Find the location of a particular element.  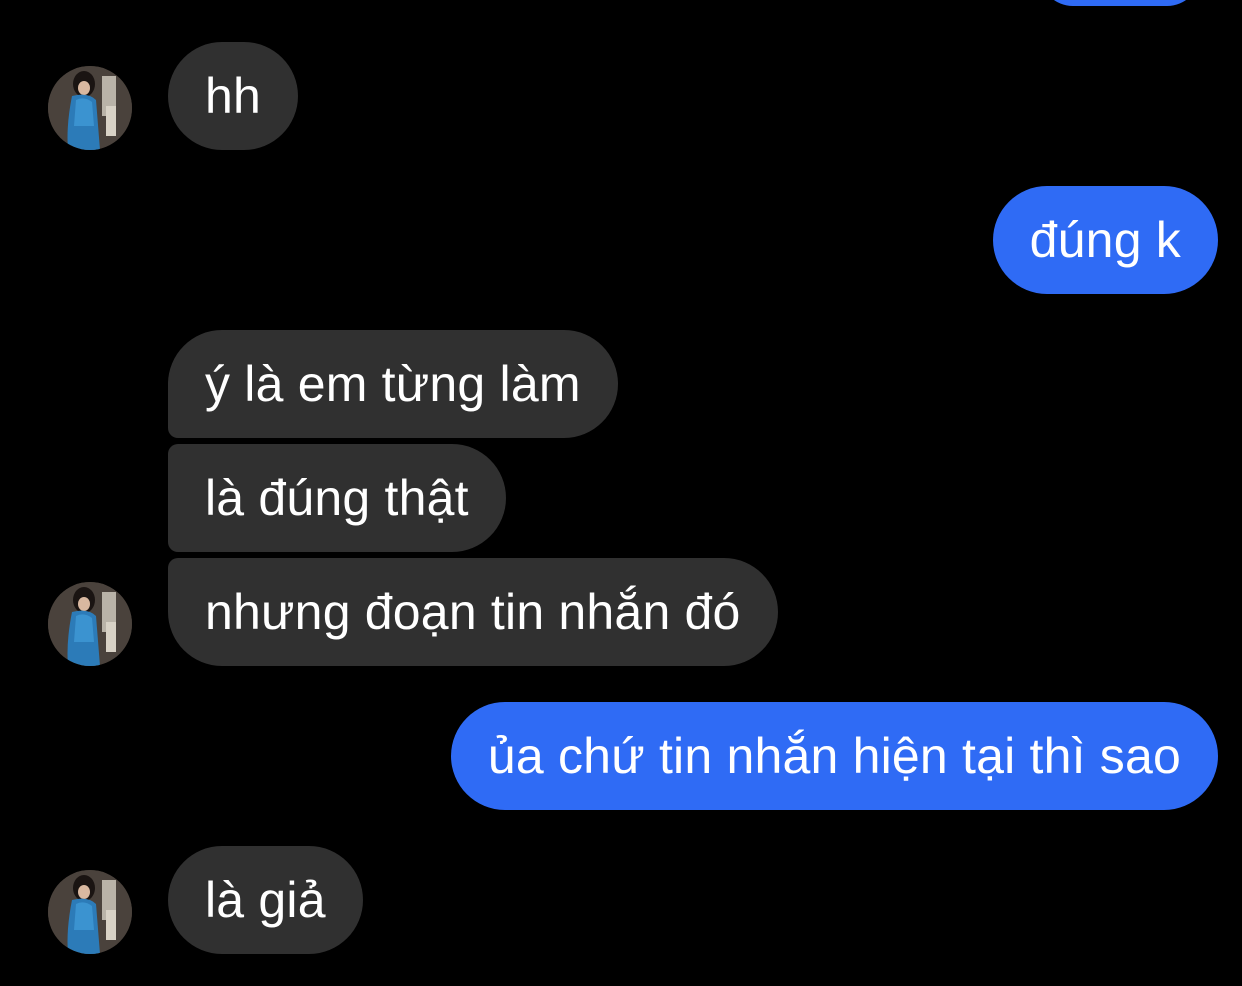

message-text: là đúng thật is located at coordinates (337, 498).